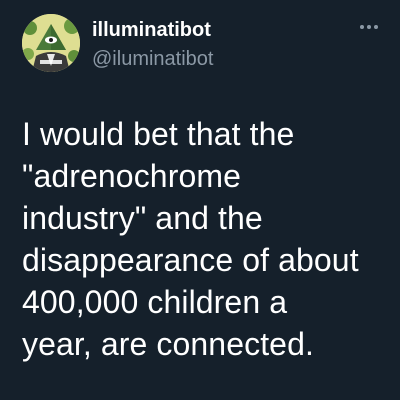 The height and width of the screenshot is (400, 400). Describe the element at coordinates (152, 59) in the screenshot. I see `author-handle: @iluminatibot` at that location.